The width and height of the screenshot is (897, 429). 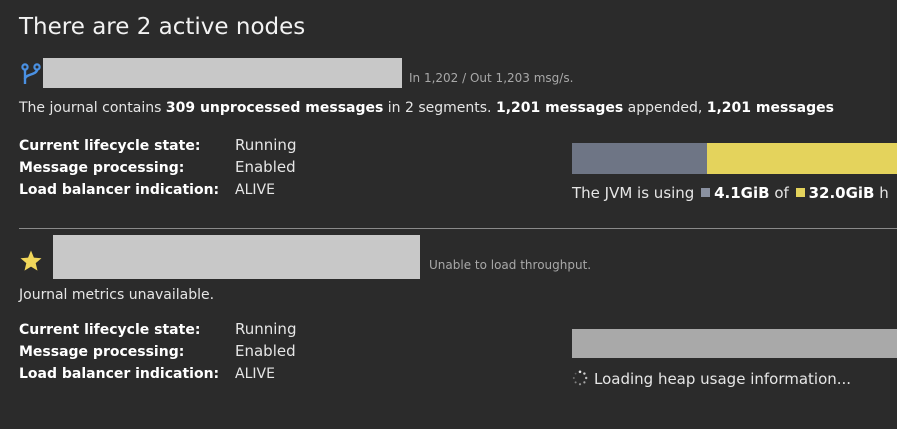 What do you see at coordinates (584, 108) in the screenshot?
I see `appended-label: messages` at bounding box center [584, 108].